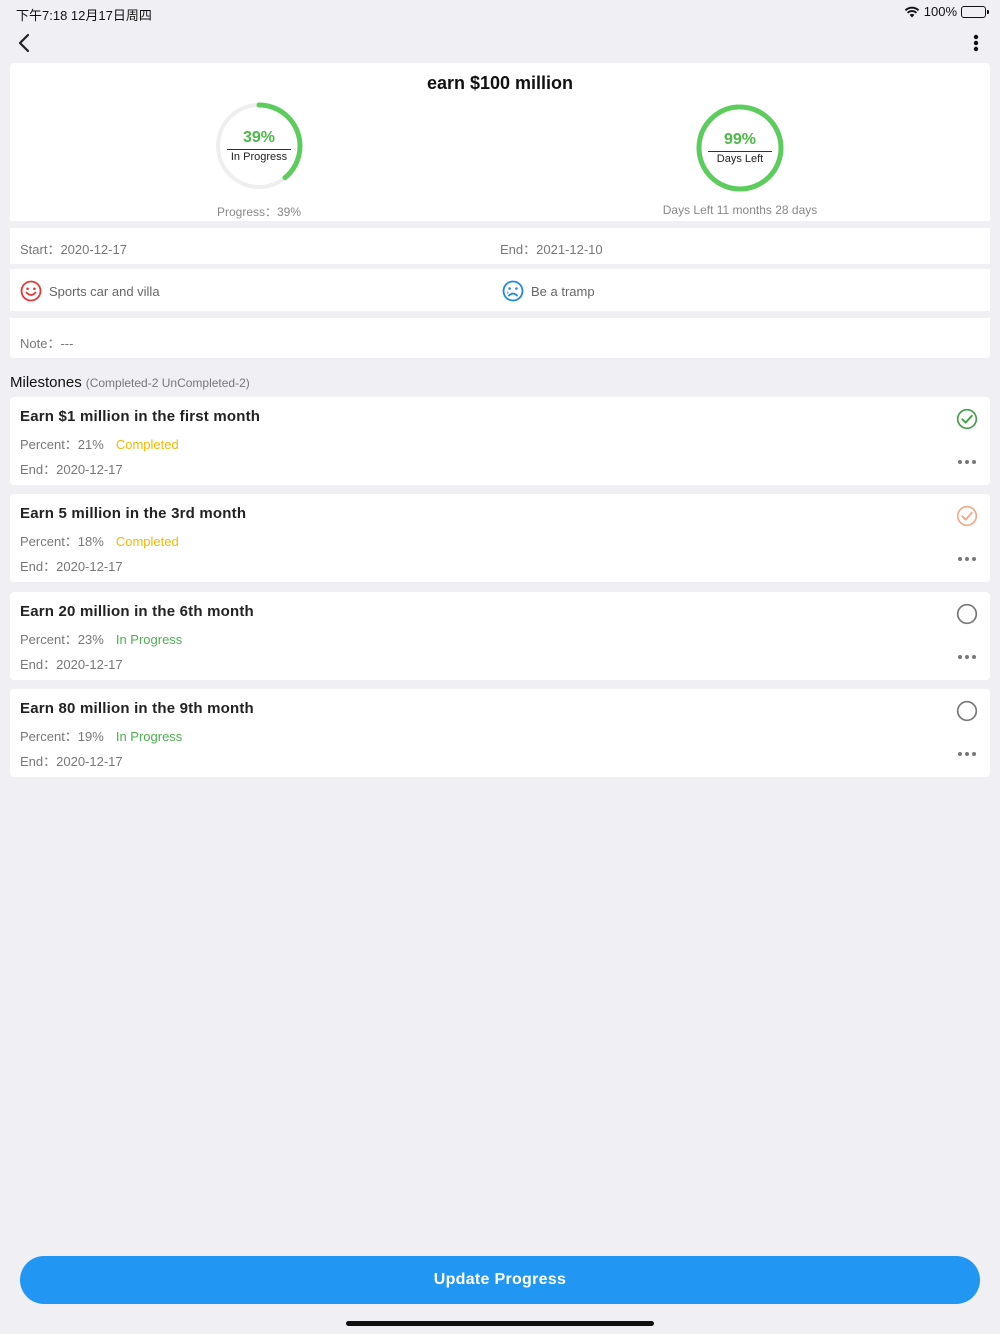  I want to click on milestones-header: Milestones (Completed-2 UnCompleted-2), so click(130, 382).